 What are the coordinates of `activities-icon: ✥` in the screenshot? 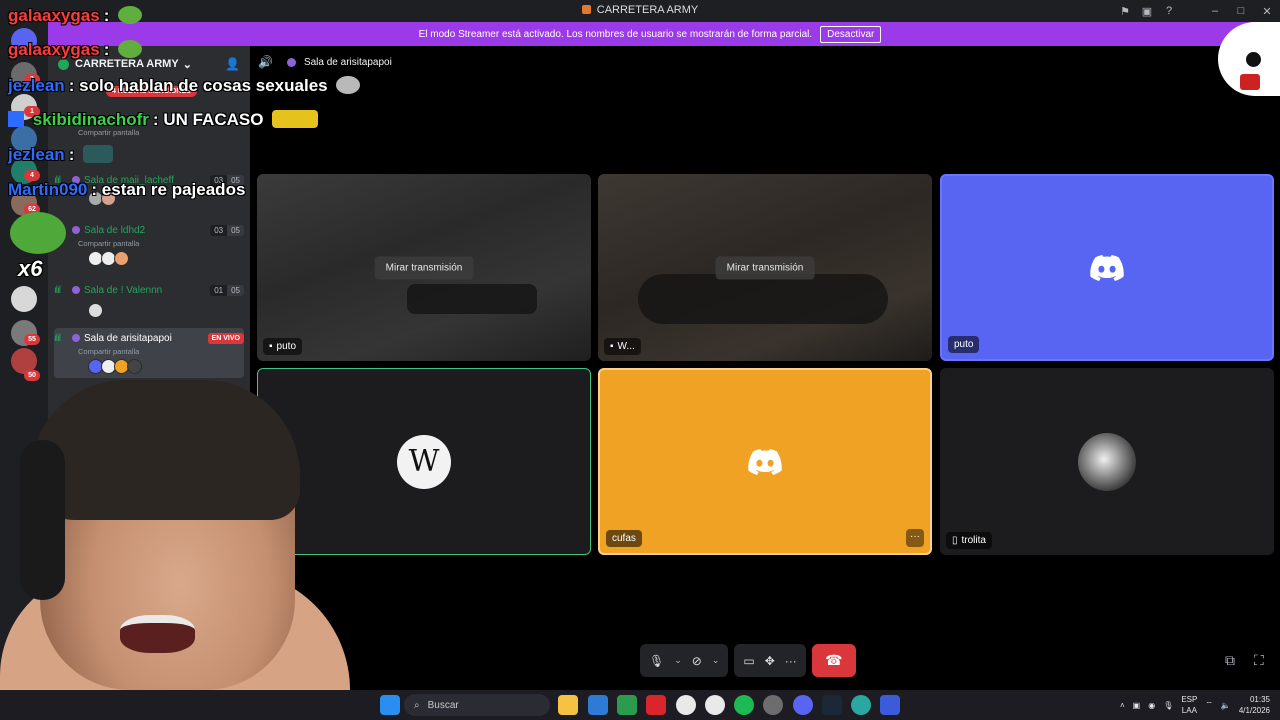 It's located at (770, 661).